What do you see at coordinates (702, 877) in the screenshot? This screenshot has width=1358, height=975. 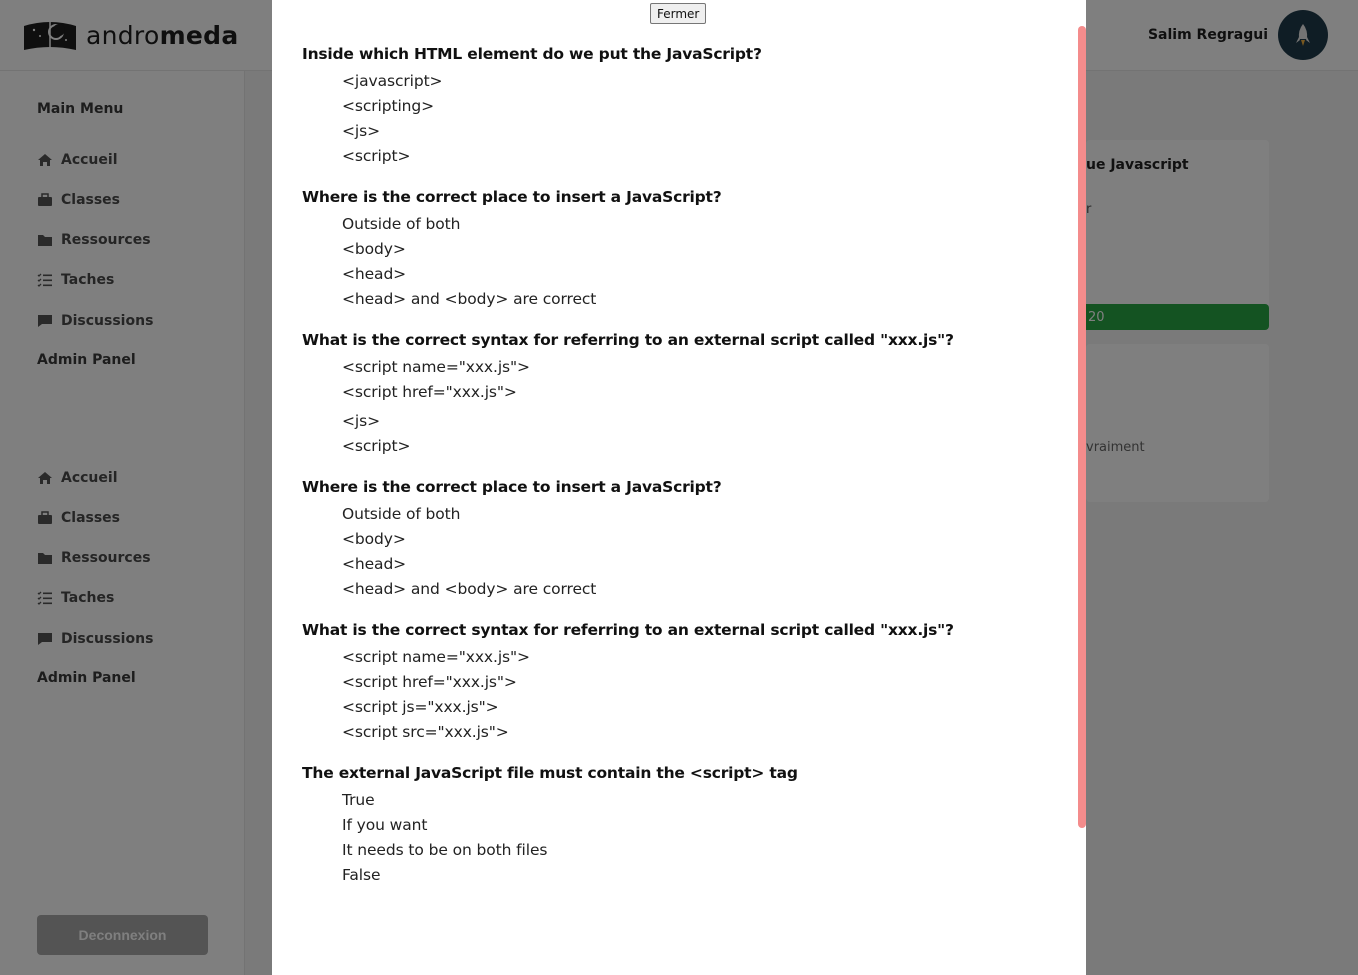 I see `answer-option: False` at bounding box center [702, 877].